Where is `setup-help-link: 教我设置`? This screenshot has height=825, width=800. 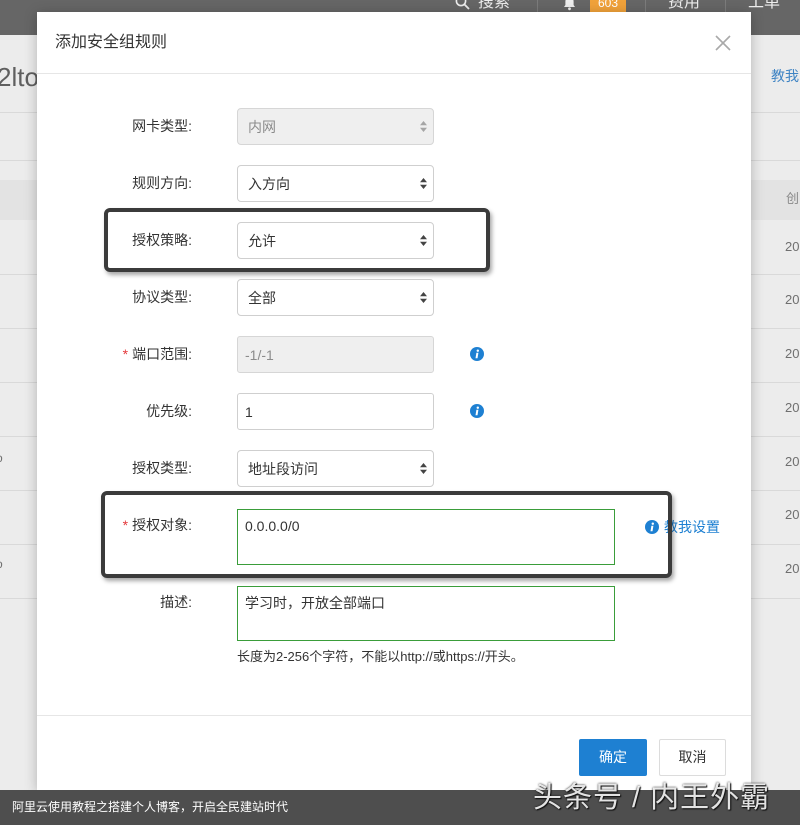
setup-help-link: 教我设置 is located at coordinates (692, 527).